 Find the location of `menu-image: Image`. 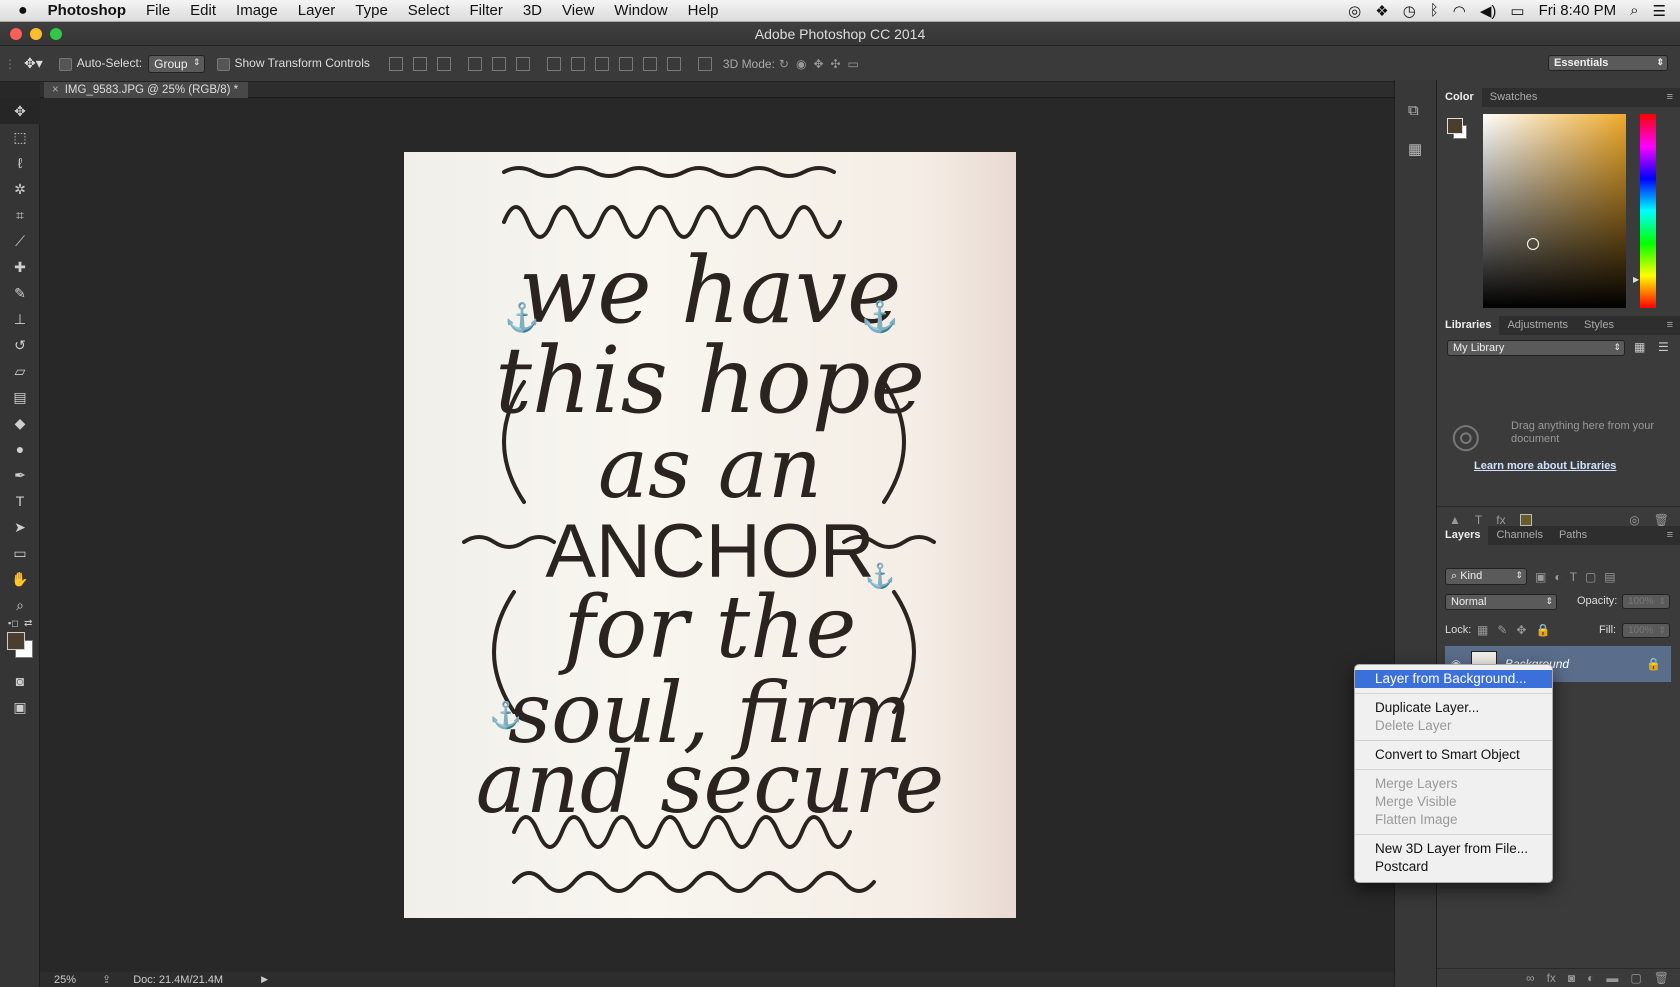

menu-image: Image is located at coordinates (257, 11).